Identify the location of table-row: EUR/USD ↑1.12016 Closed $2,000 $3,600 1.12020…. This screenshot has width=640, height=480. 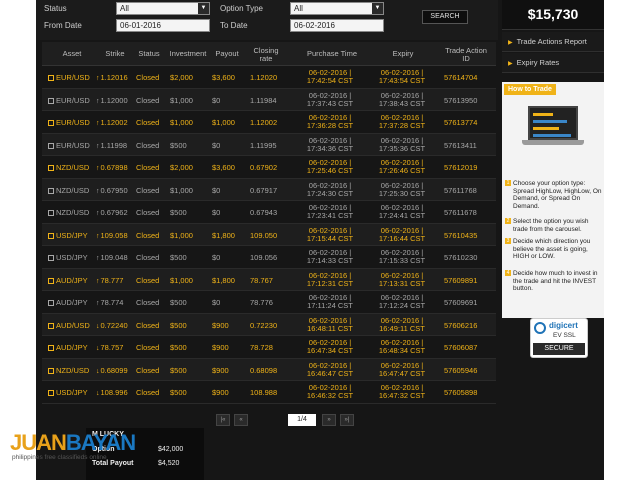
(269, 77).